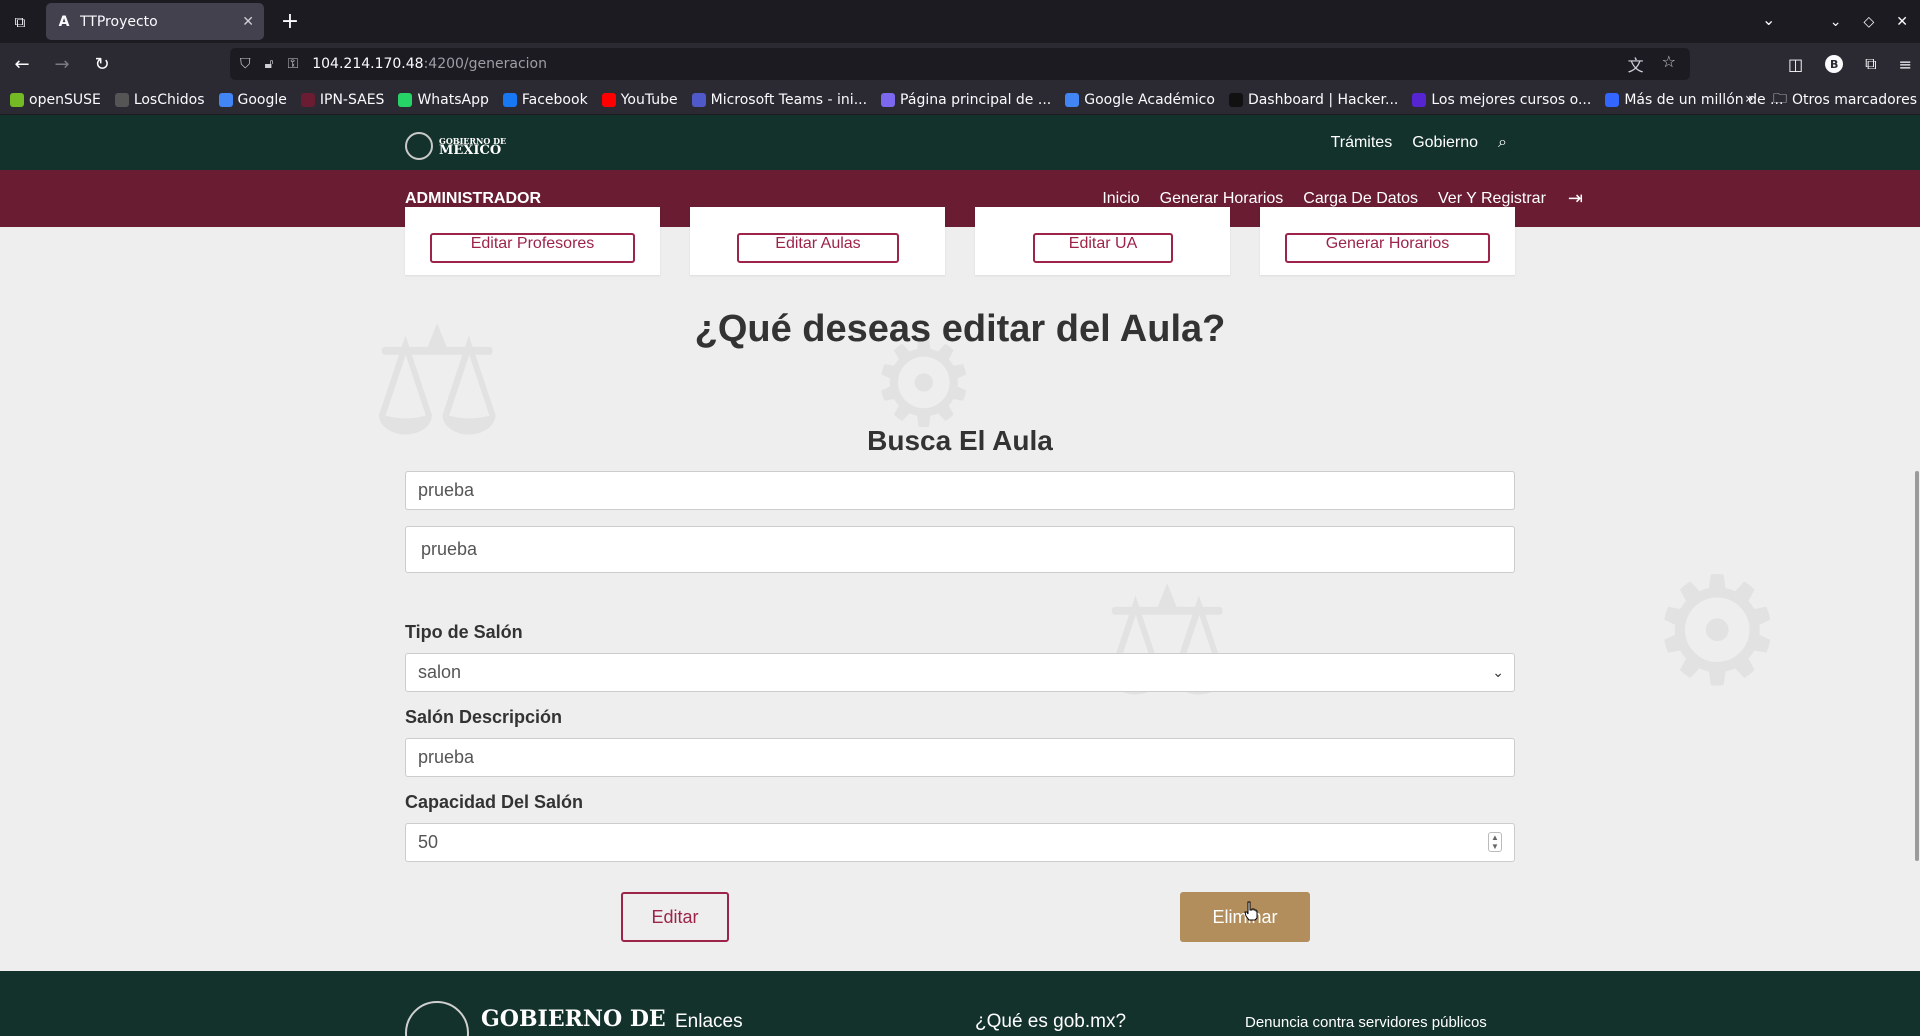 This screenshot has width=1920, height=1036. I want to click on bookmark-item: LosChidos, so click(159, 100).